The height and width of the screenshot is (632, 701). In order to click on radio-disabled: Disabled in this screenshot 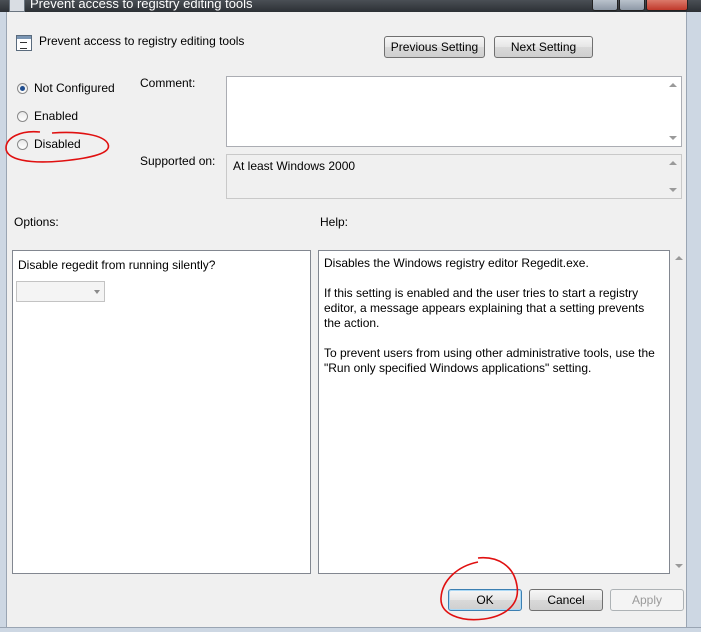, I will do `click(49, 144)`.